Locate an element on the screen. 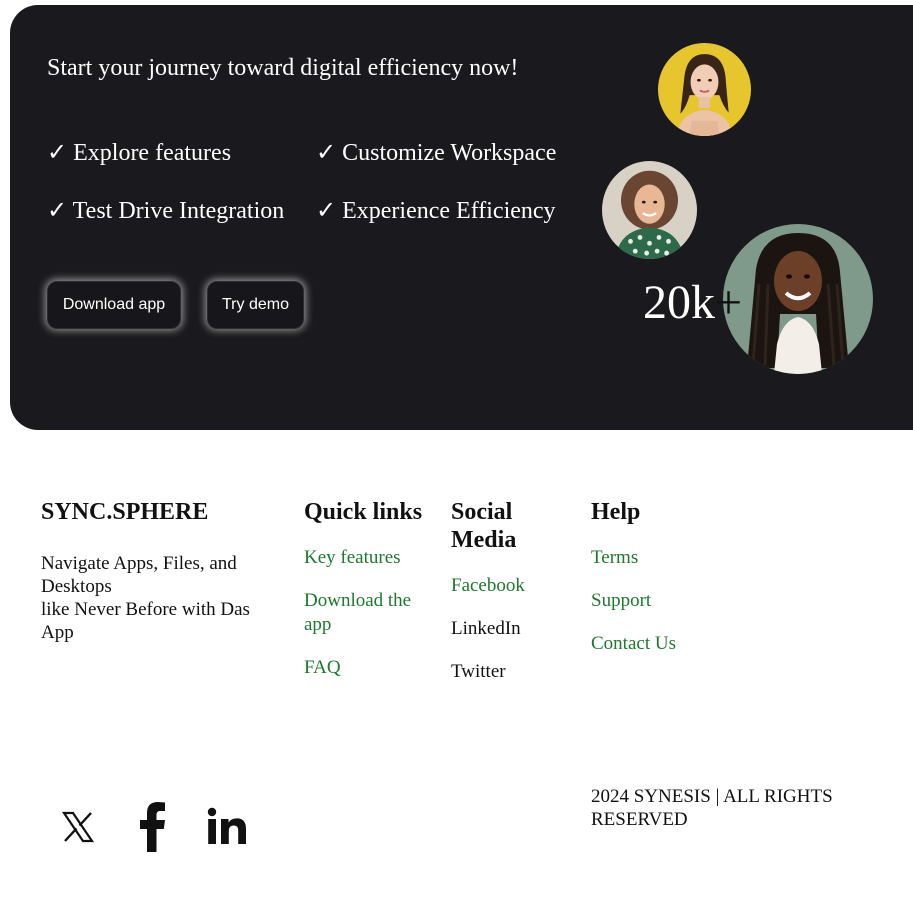 The width and height of the screenshot is (913, 907). x-icon is located at coordinates (78, 827).